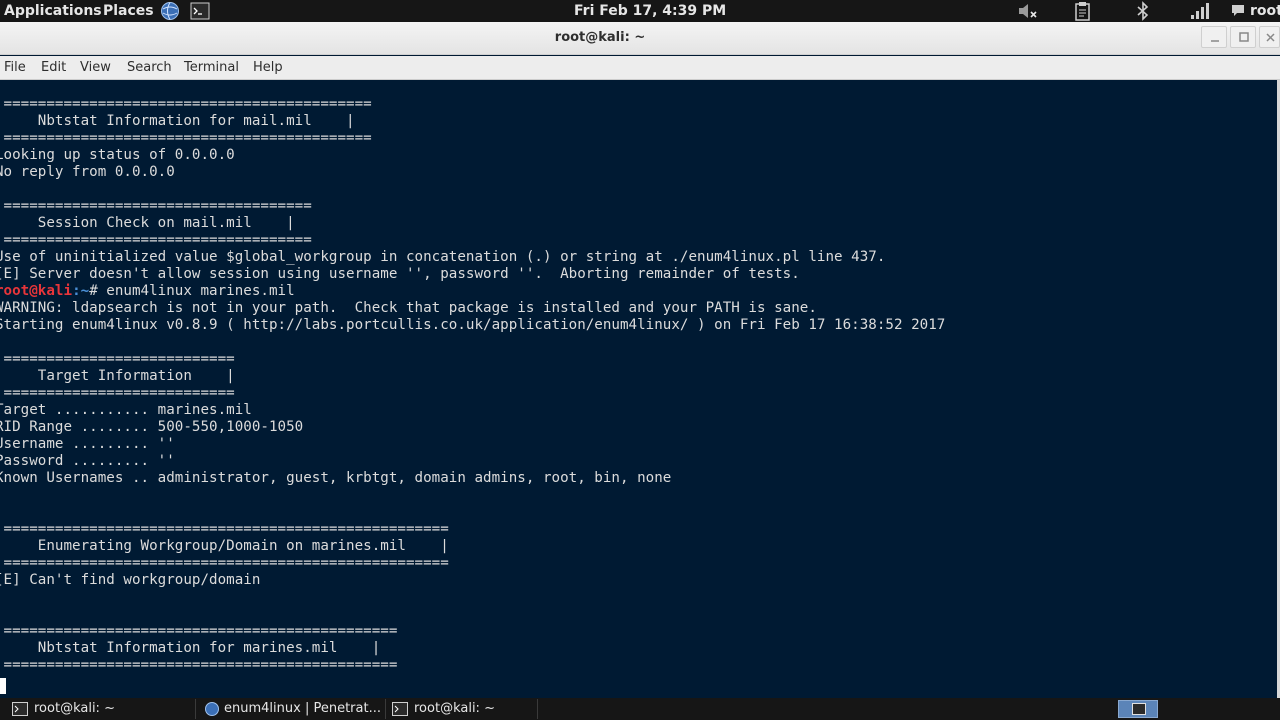  What do you see at coordinates (472, 291) in the screenshot?
I see `terminal-prompt-line: root@kali:~# enum4linux marines.mil` at bounding box center [472, 291].